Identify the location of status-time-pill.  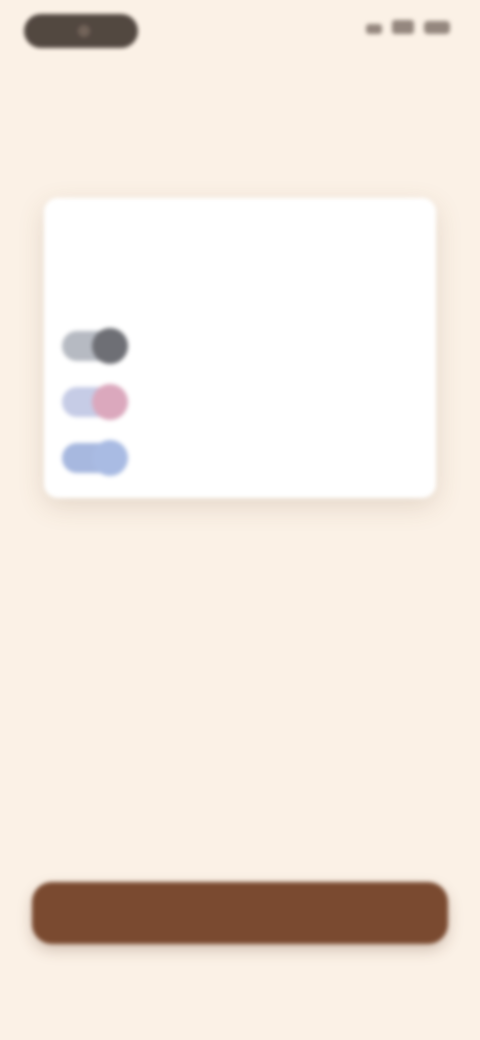
(81, 31).